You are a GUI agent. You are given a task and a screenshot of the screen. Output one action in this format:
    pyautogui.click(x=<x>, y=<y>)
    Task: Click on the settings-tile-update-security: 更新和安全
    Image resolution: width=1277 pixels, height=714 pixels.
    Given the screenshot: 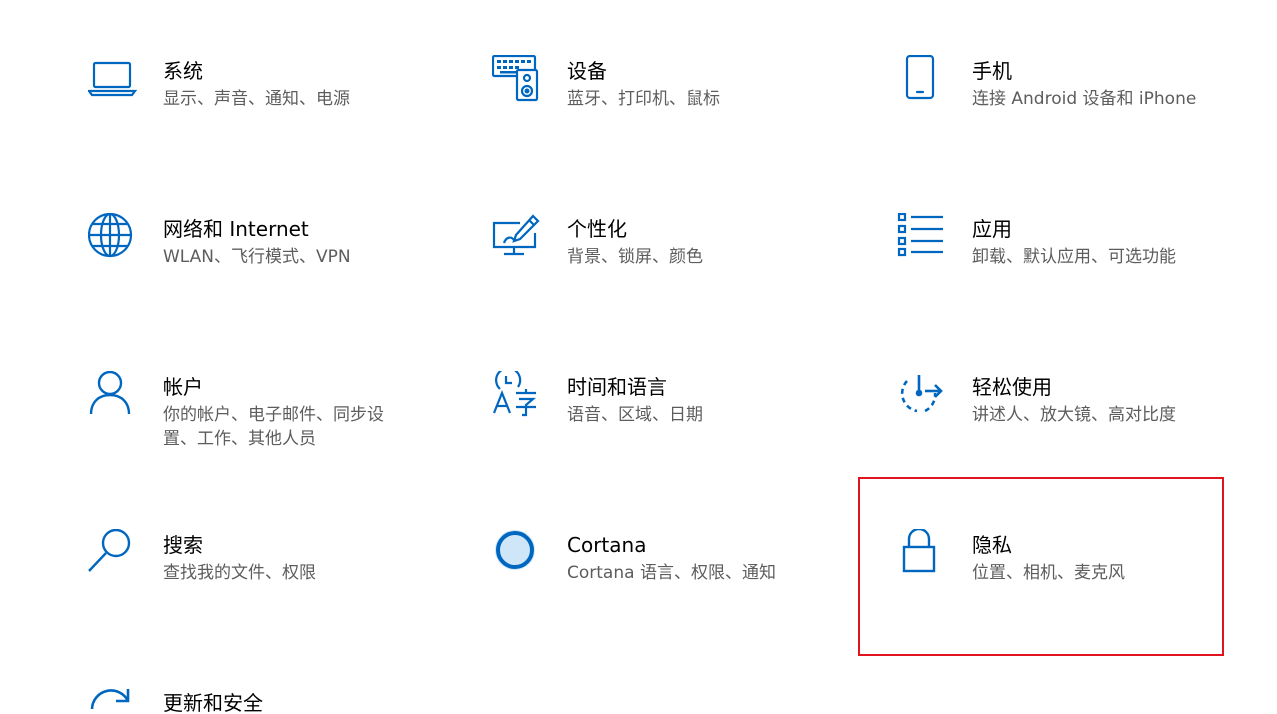 What is the action you would take?
    pyautogui.click(x=278, y=700)
    